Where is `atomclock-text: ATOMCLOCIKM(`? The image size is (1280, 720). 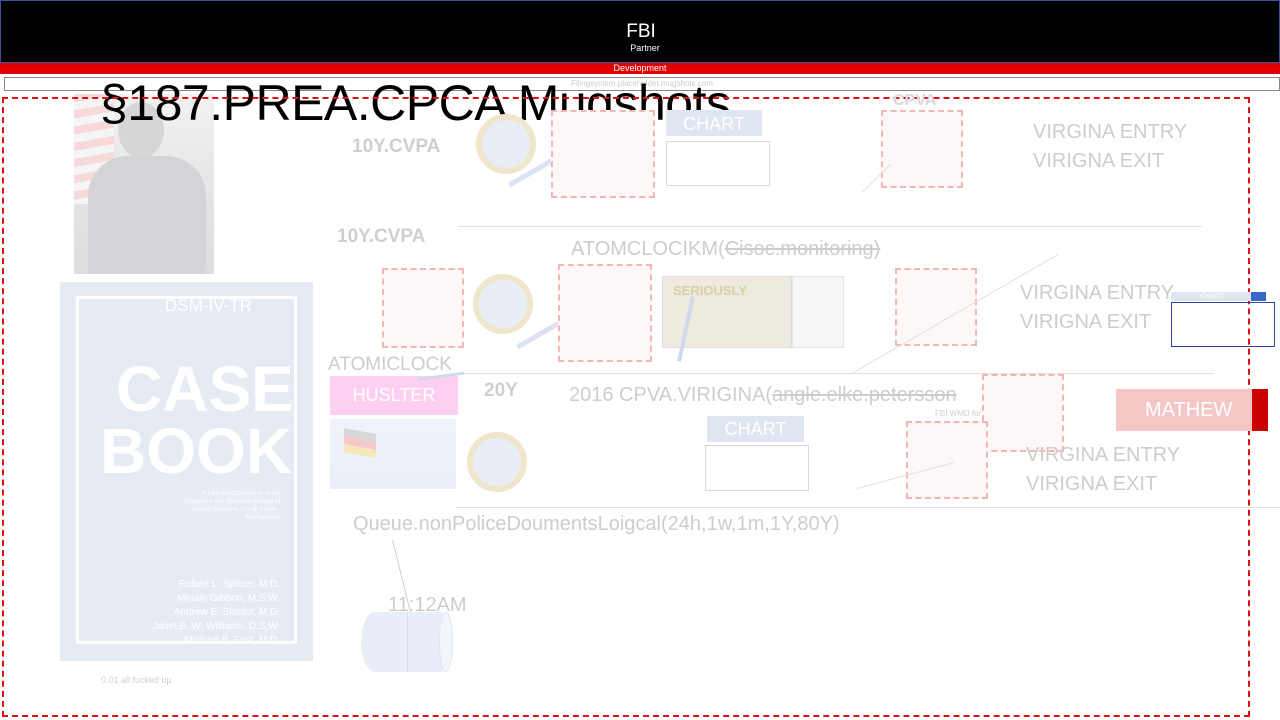
atomclock-text: ATOMCLOCIKM( is located at coordinates (648, 249).